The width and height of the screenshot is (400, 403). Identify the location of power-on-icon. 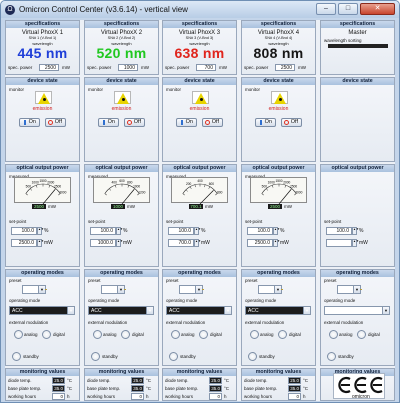
(261, 122).